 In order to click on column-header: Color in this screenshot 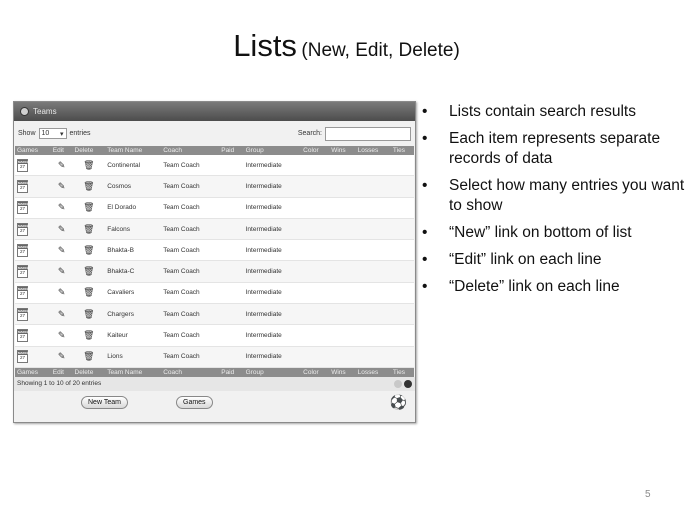, I will do `click(315, 150)`.